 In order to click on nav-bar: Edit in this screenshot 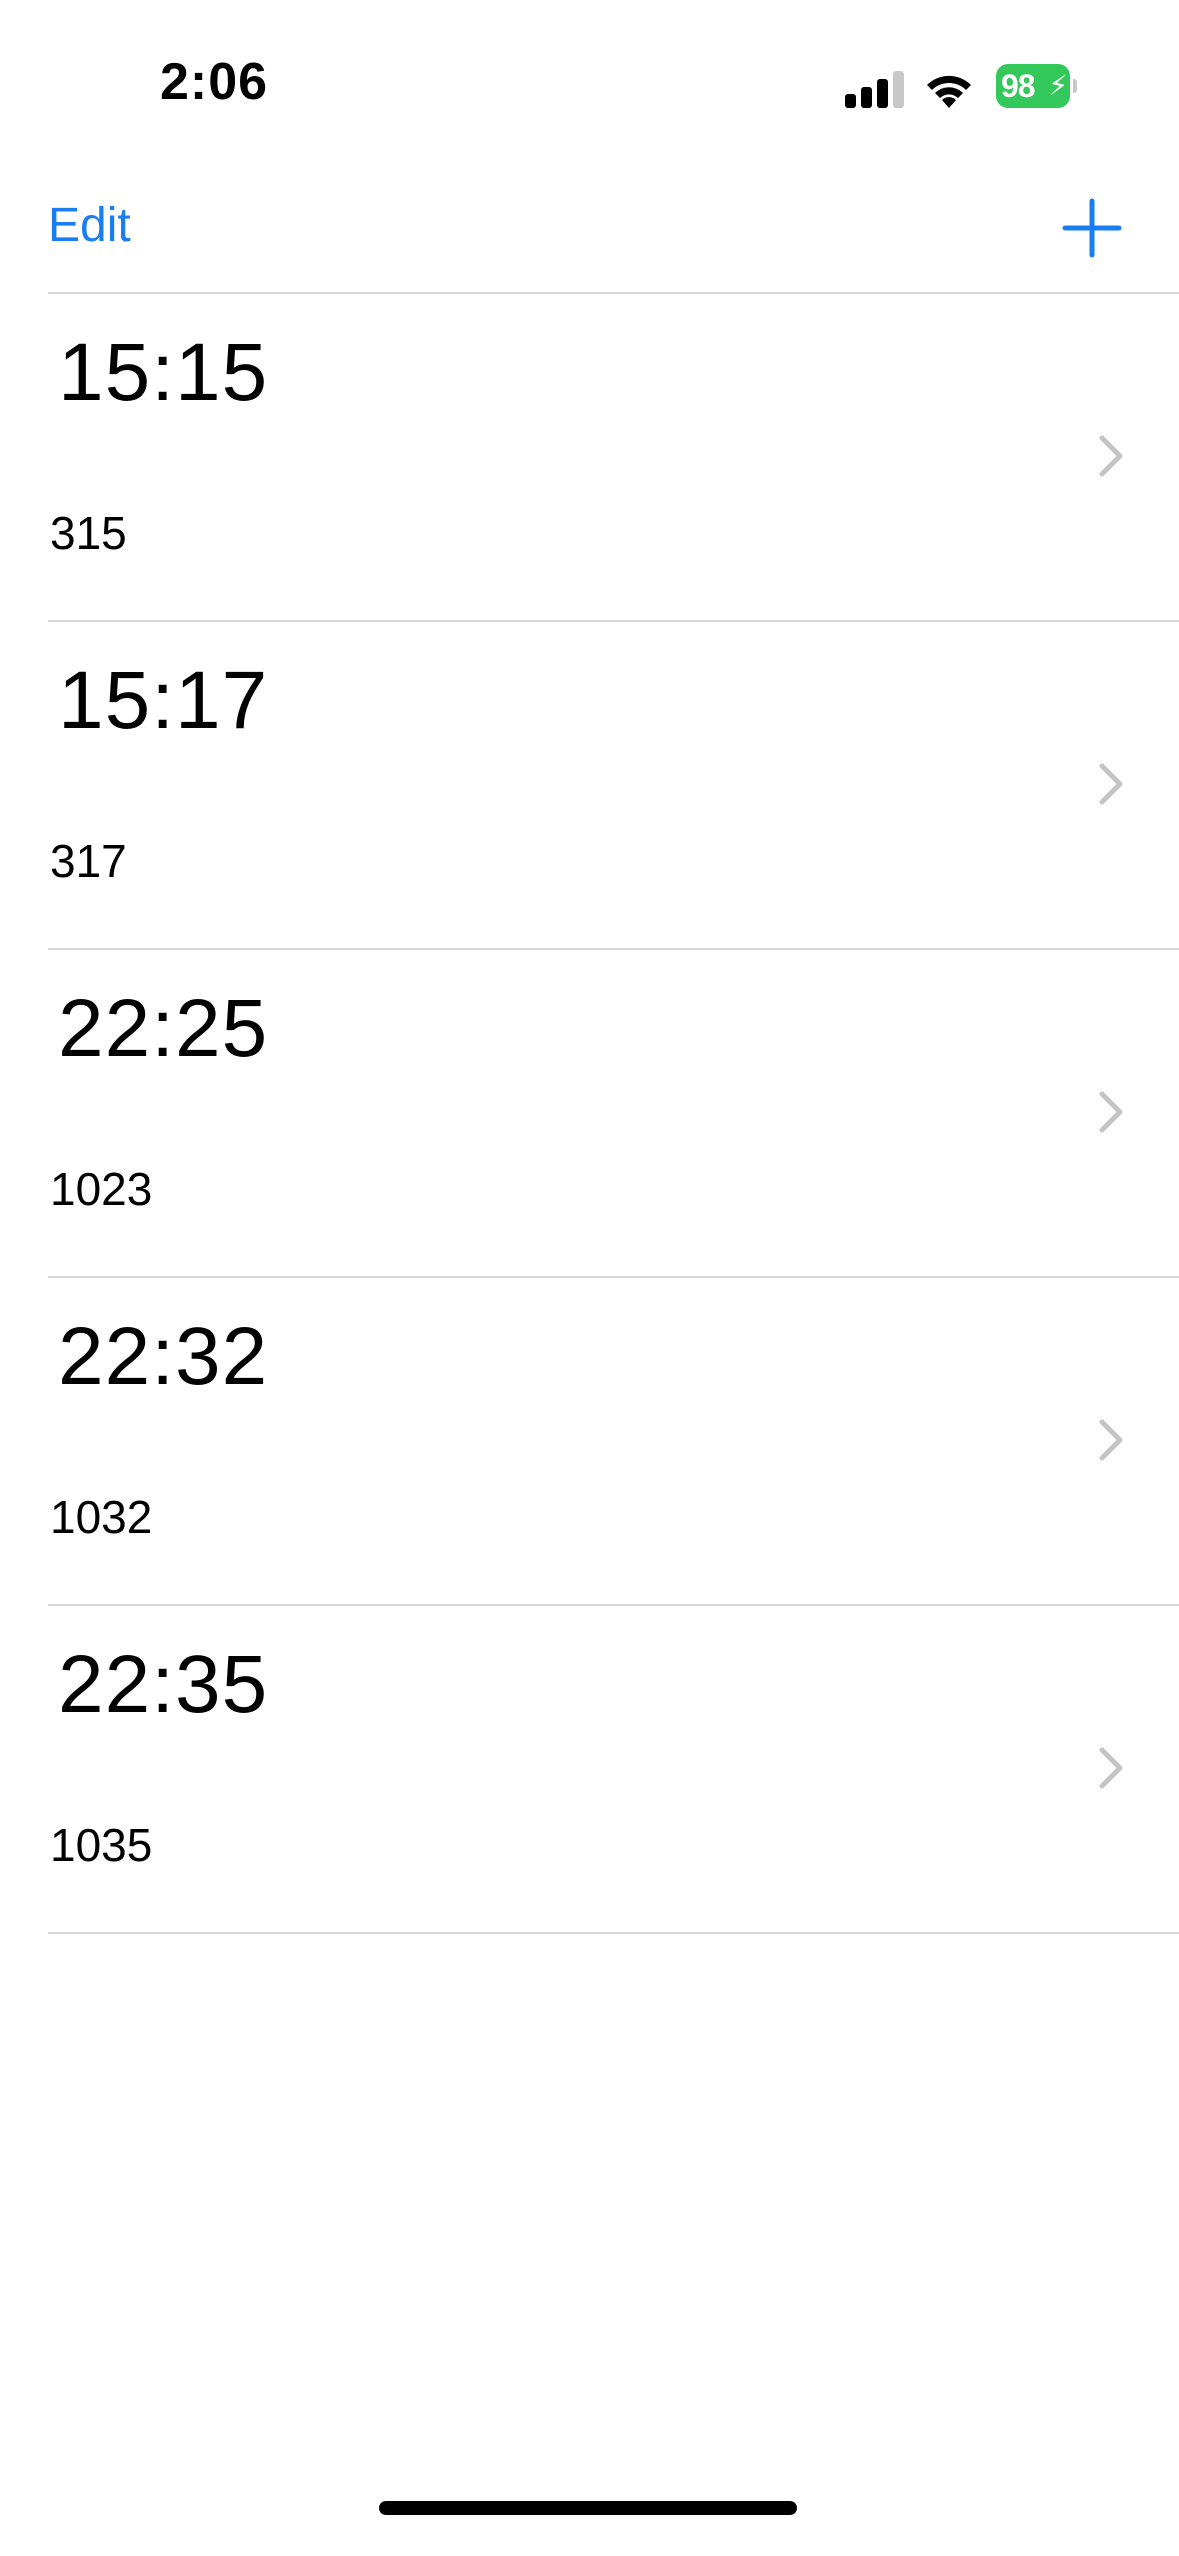, I will do `click(589, 235)`.